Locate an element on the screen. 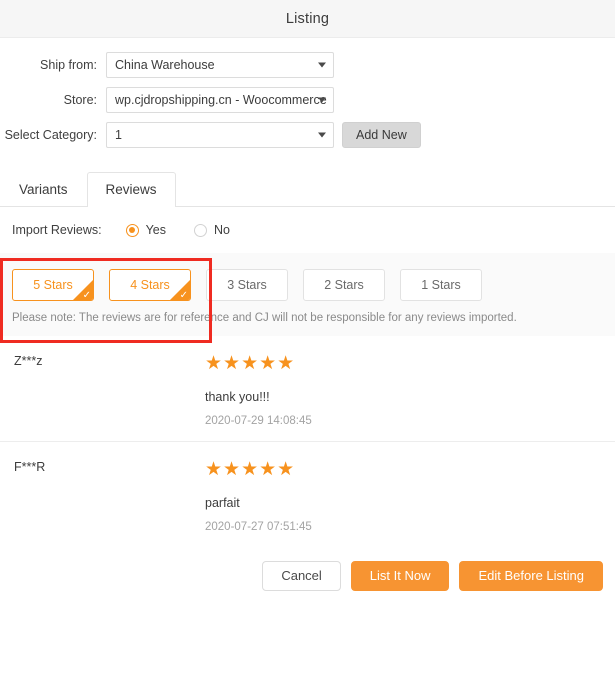 The image size is (615, 675). select-category-label: Select Category: is located at coordinates (50, 135).